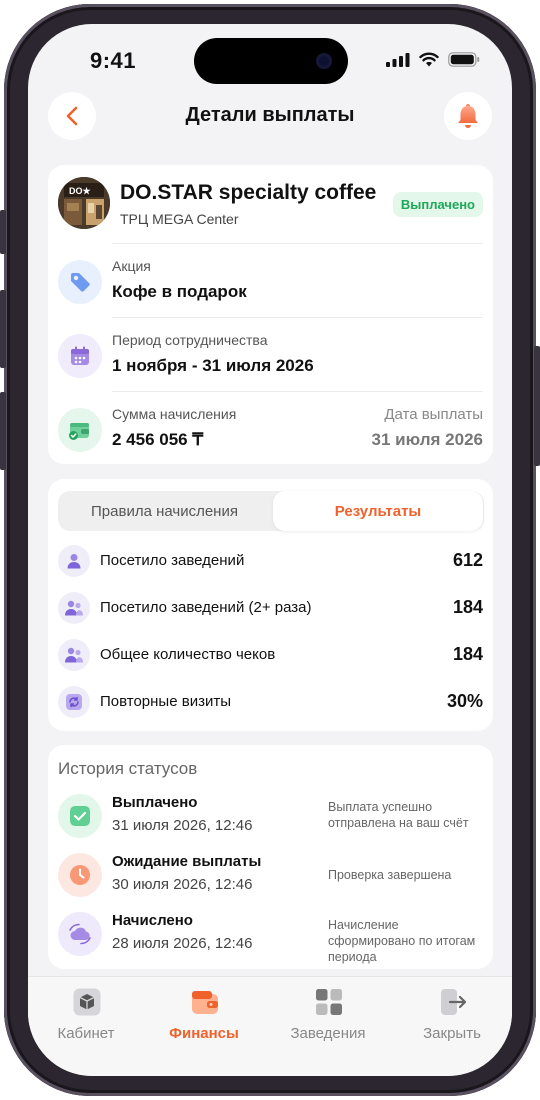 The height and width of the screenshot is (1100, 540). I want to click on notifications-button, so click(468, 116).